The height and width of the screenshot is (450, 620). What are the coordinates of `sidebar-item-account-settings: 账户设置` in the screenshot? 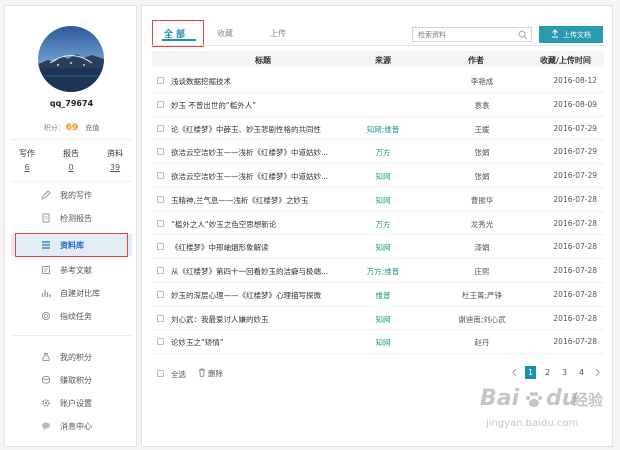 It's located at (71, 403).